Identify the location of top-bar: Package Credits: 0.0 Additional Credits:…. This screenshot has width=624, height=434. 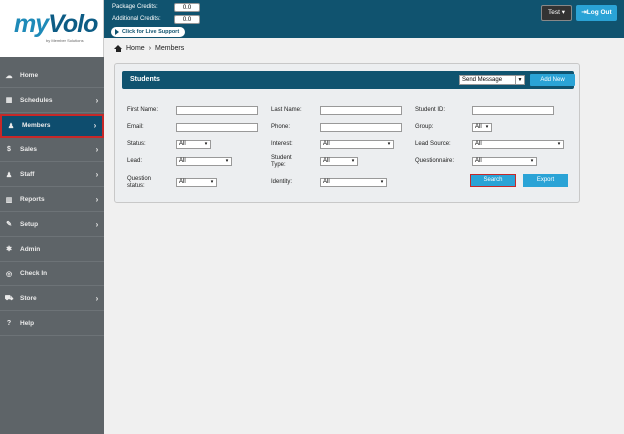
(364, 19).